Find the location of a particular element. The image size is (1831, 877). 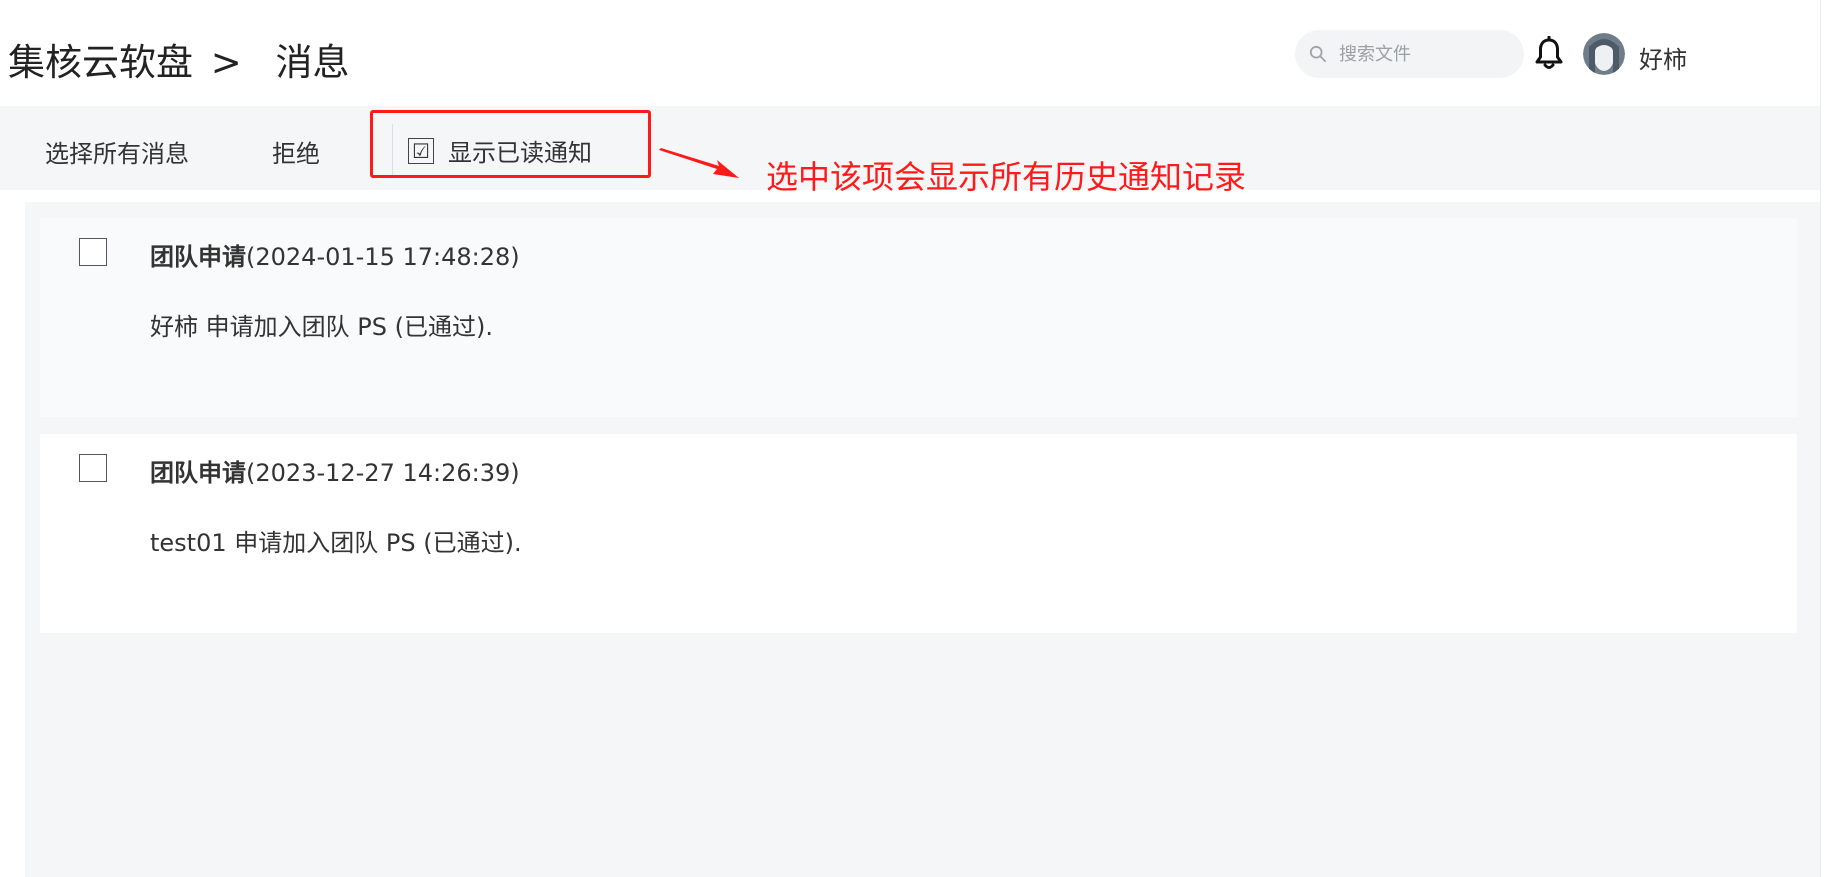

search-box is located at coordinates (1409, 54).